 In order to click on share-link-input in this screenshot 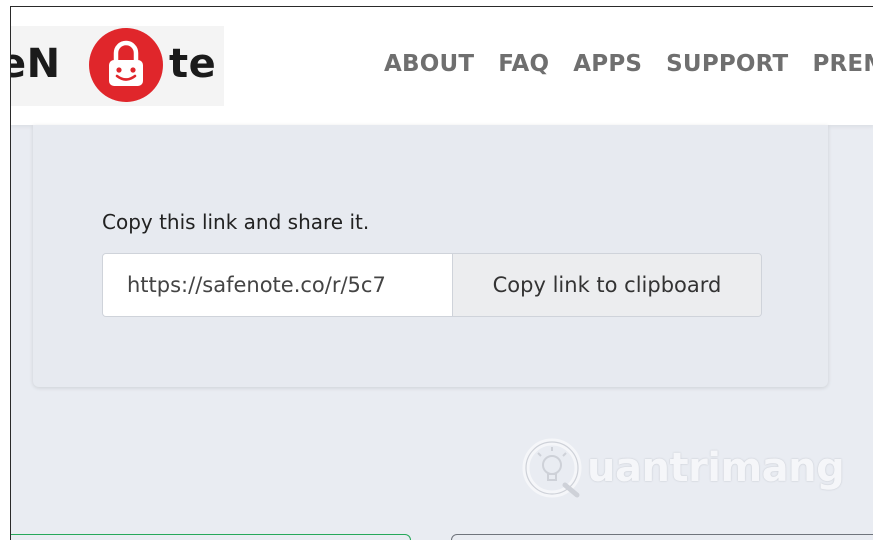, I will do `click(278, 285)`.